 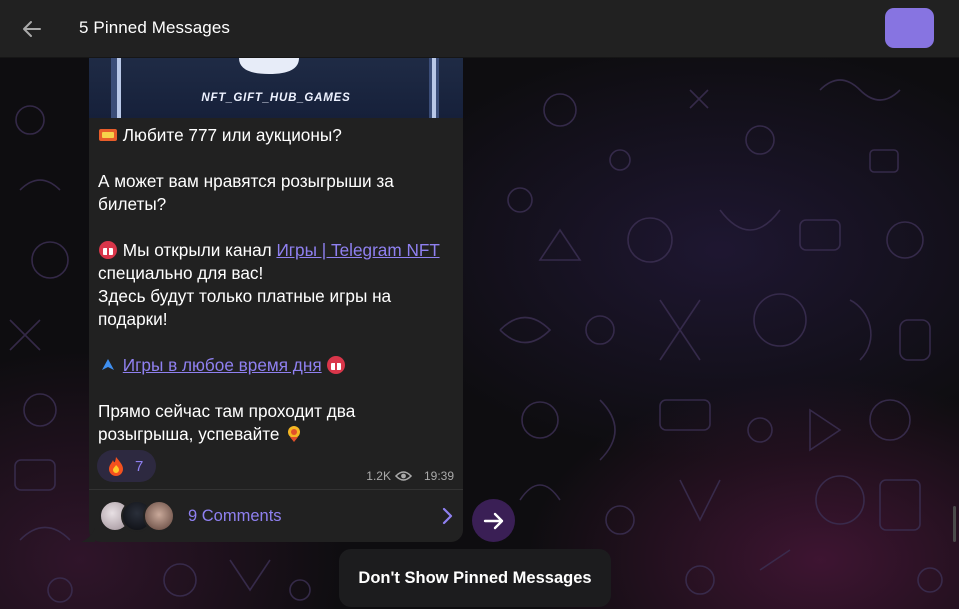 I want to click on header-action-button, so click(x=909, y=28).